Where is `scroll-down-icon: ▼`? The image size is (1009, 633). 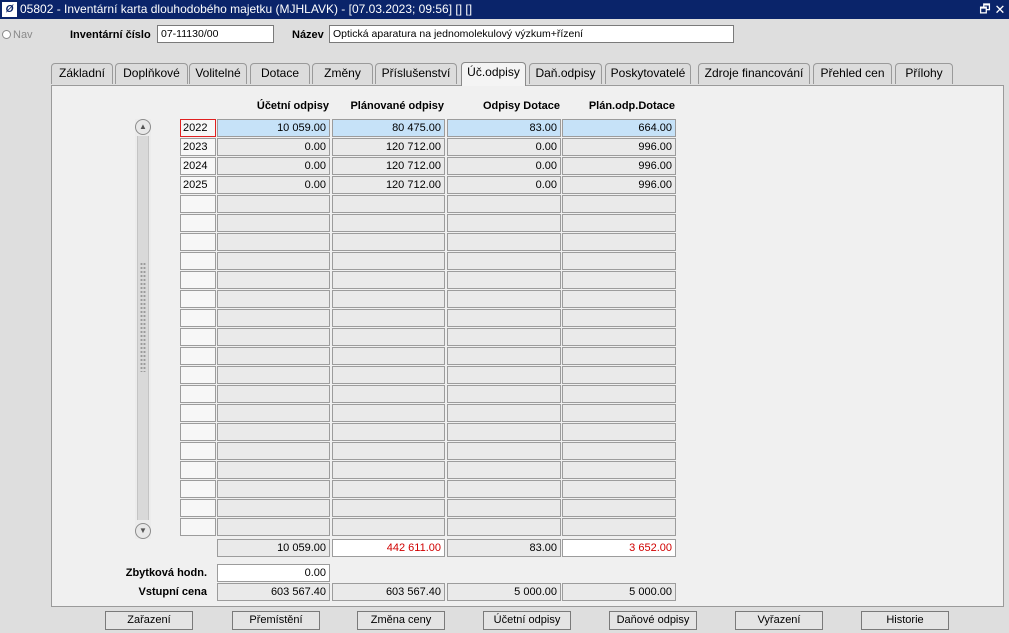 scroll-down-icon: ▼ is located at coordinates (143, 531).